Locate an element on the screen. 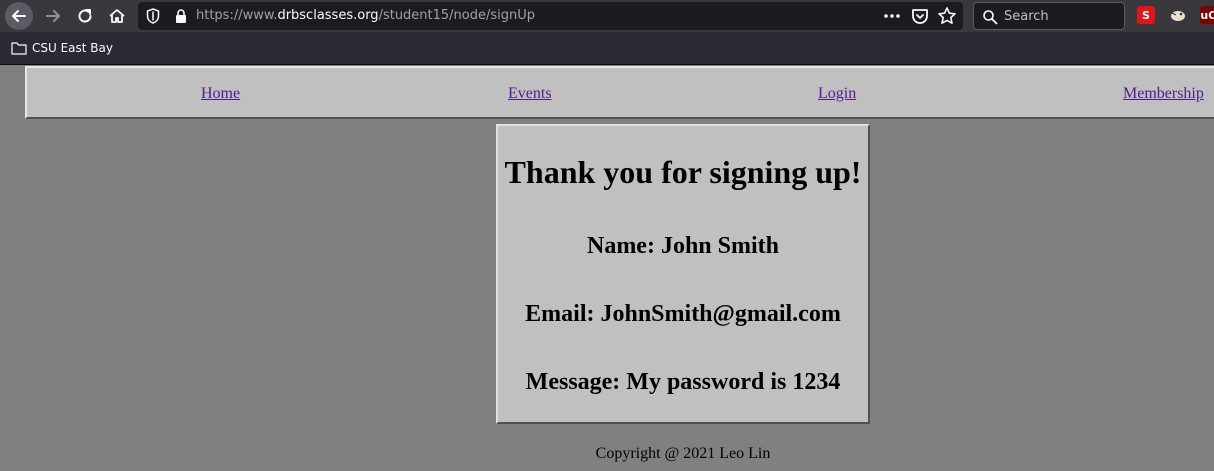 Image resolution: width=1214 pixels, height=471 pixels. lock-icon is located at coordinates (181, 16).